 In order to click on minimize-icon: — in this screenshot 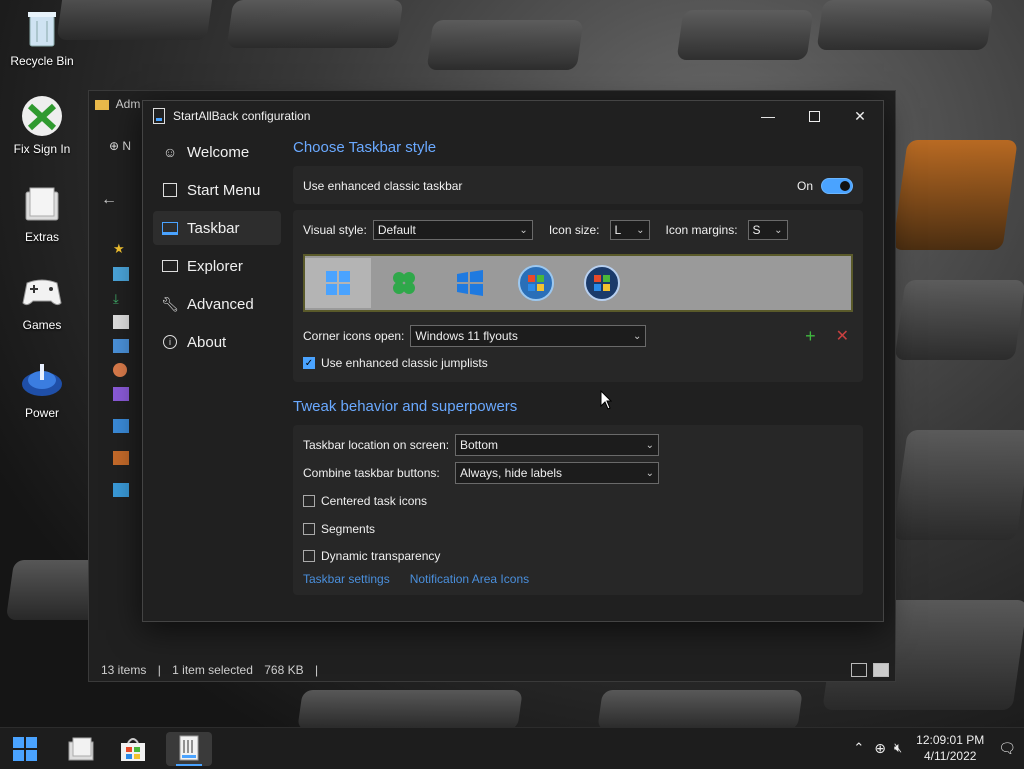, I will do `click(768, 116)`.